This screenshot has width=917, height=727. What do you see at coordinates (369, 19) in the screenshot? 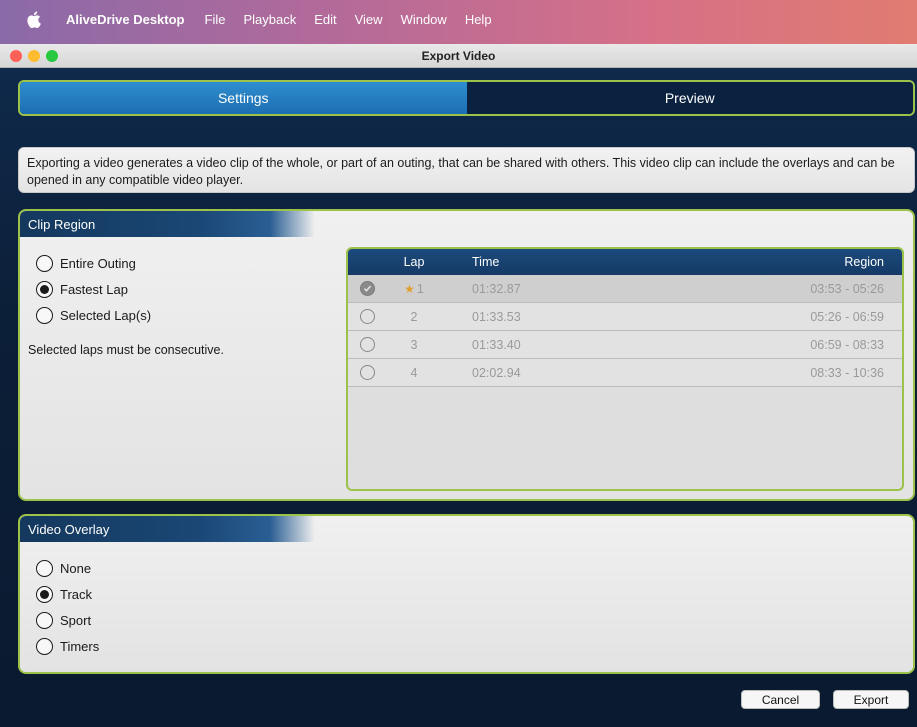
I see `menu-view: View` at bounding box center [369, 19].